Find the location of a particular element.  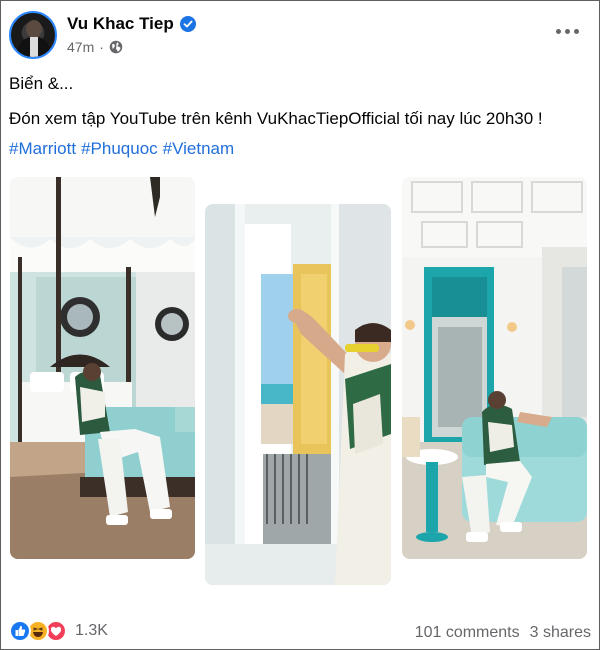

avatar-shirt is located at coordinates (34, 47).